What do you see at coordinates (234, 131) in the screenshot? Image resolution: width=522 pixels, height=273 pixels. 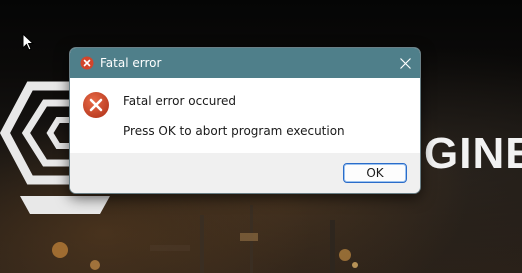 I see `error-detail: Press OK to abort program execution` at bounding box center [234, 131].